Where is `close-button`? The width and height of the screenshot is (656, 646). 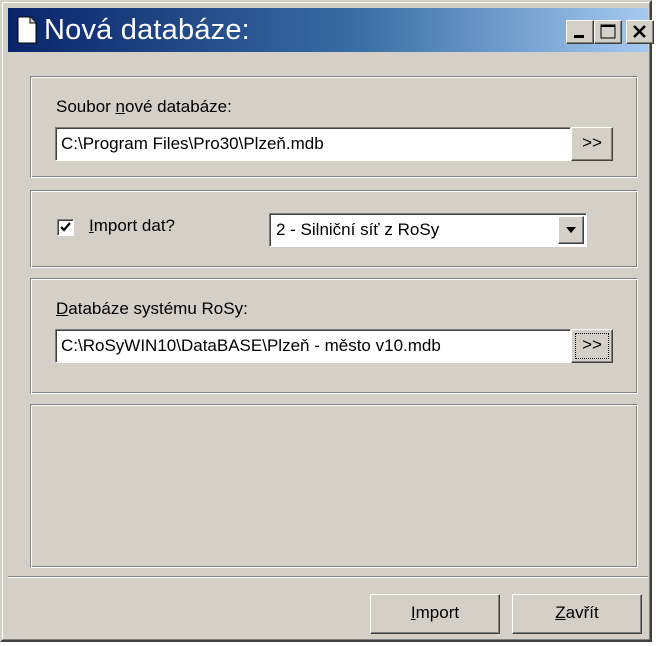 close-button is located at coordinates (640, 32).